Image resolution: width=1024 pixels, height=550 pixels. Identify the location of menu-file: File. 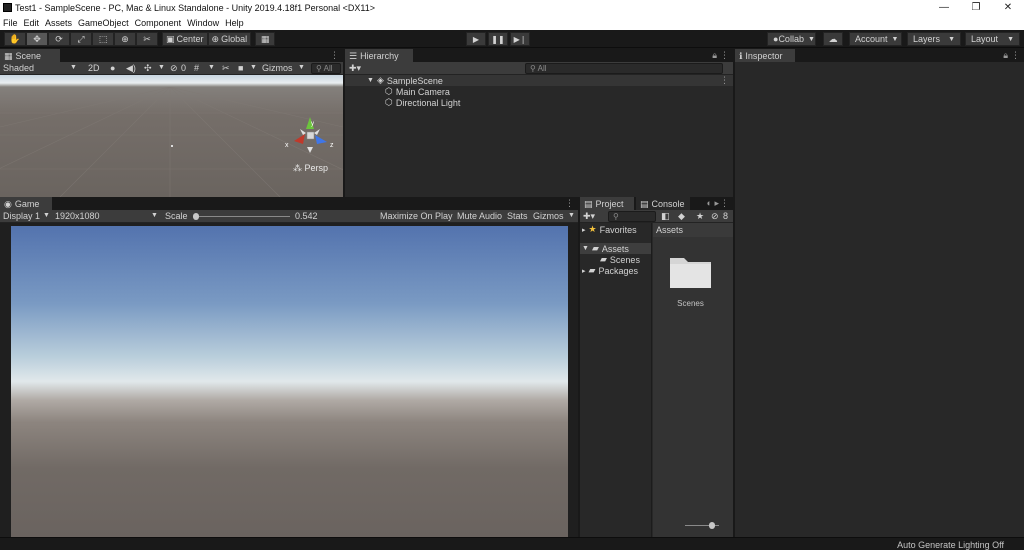
(9, 23).